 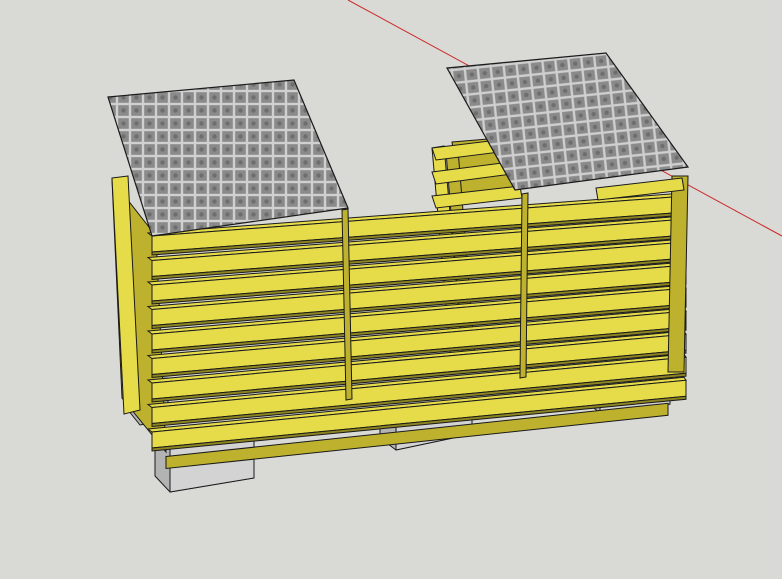 What do you see at coordinates (678, 274) in the screenshot?
I see `right-end-post` at bounding box center [678, 274].